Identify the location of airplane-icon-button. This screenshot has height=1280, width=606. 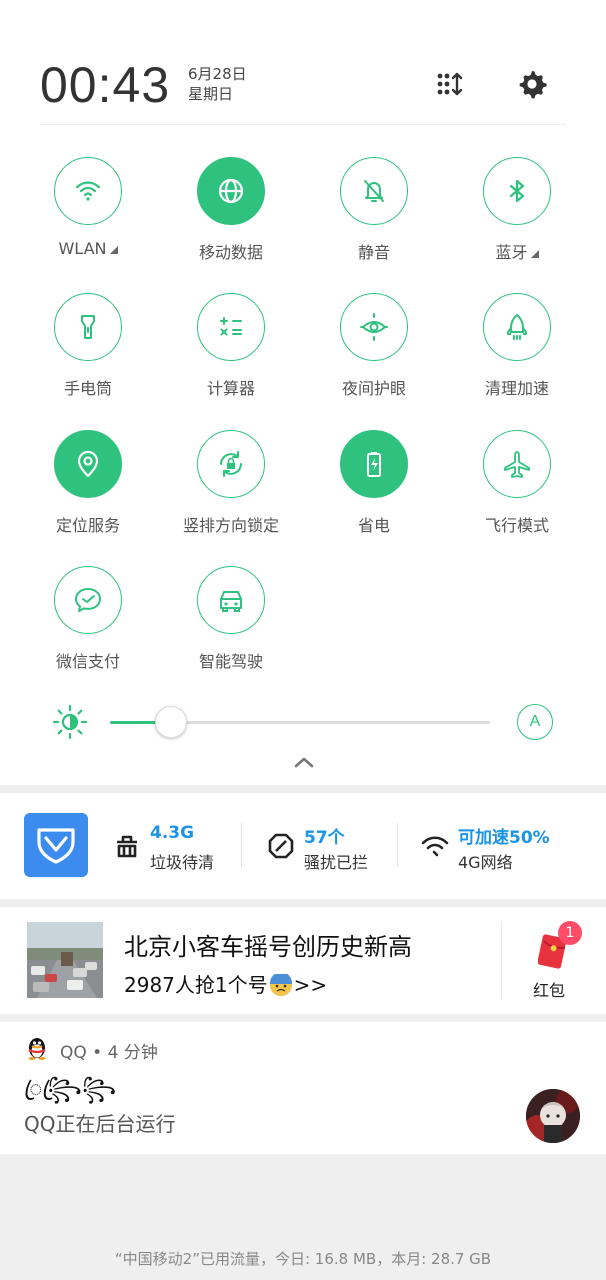
(517, 464).